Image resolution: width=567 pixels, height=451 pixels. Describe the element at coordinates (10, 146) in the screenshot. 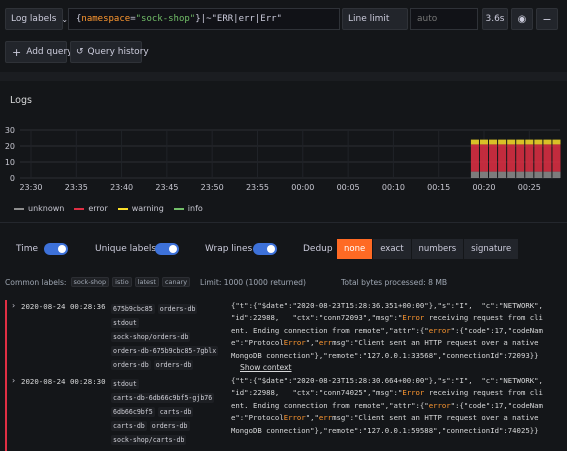

I see `y-tick-label: 20` at that location.